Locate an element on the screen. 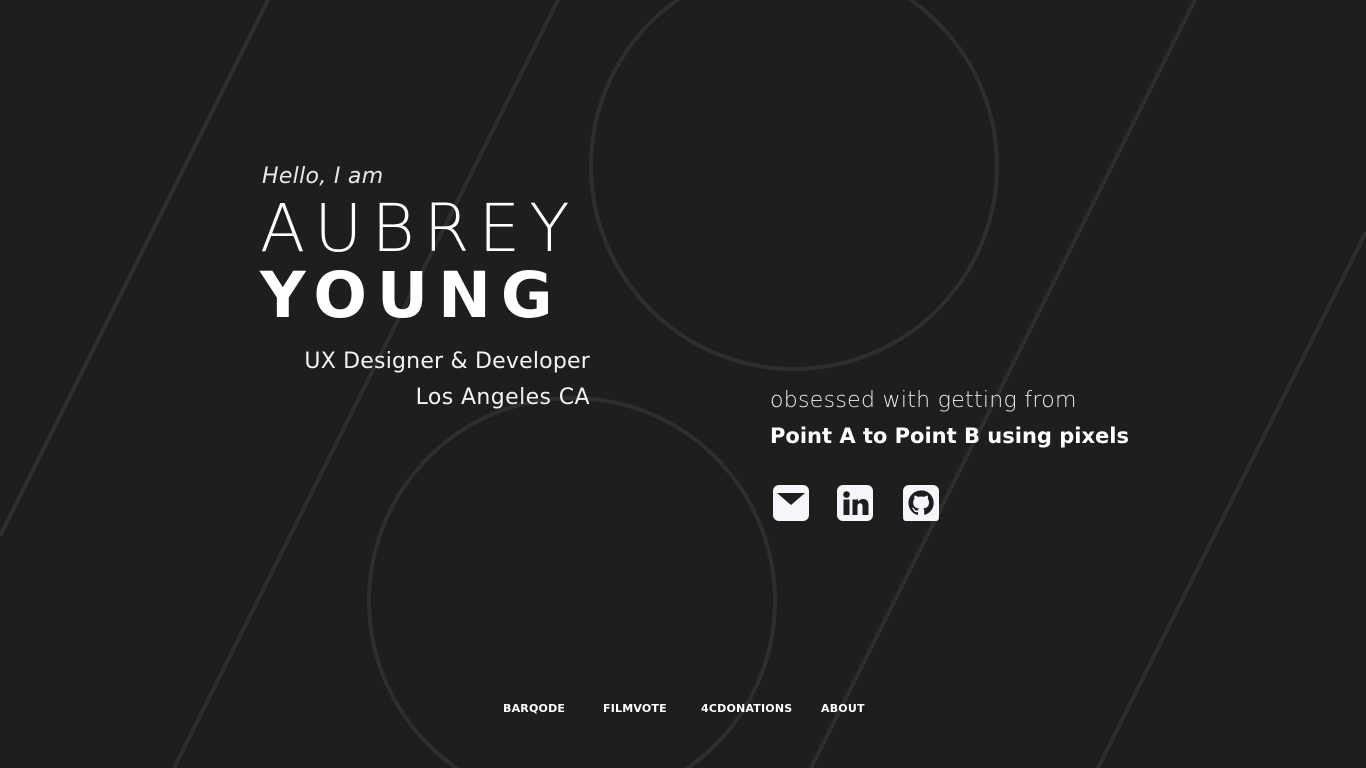  linkedin-link is located at coordinates (855, 503).